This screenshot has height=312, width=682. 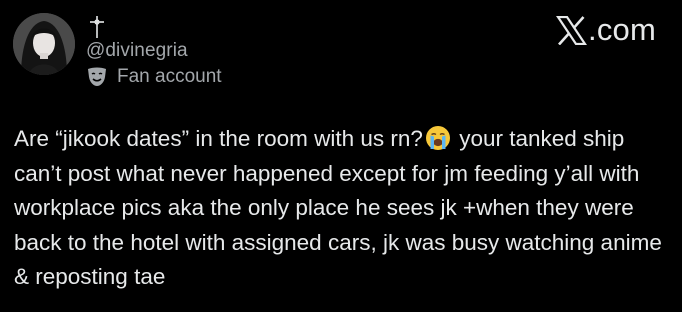 I want to click on brand-watermark: .com, so click(x=606, y=30).